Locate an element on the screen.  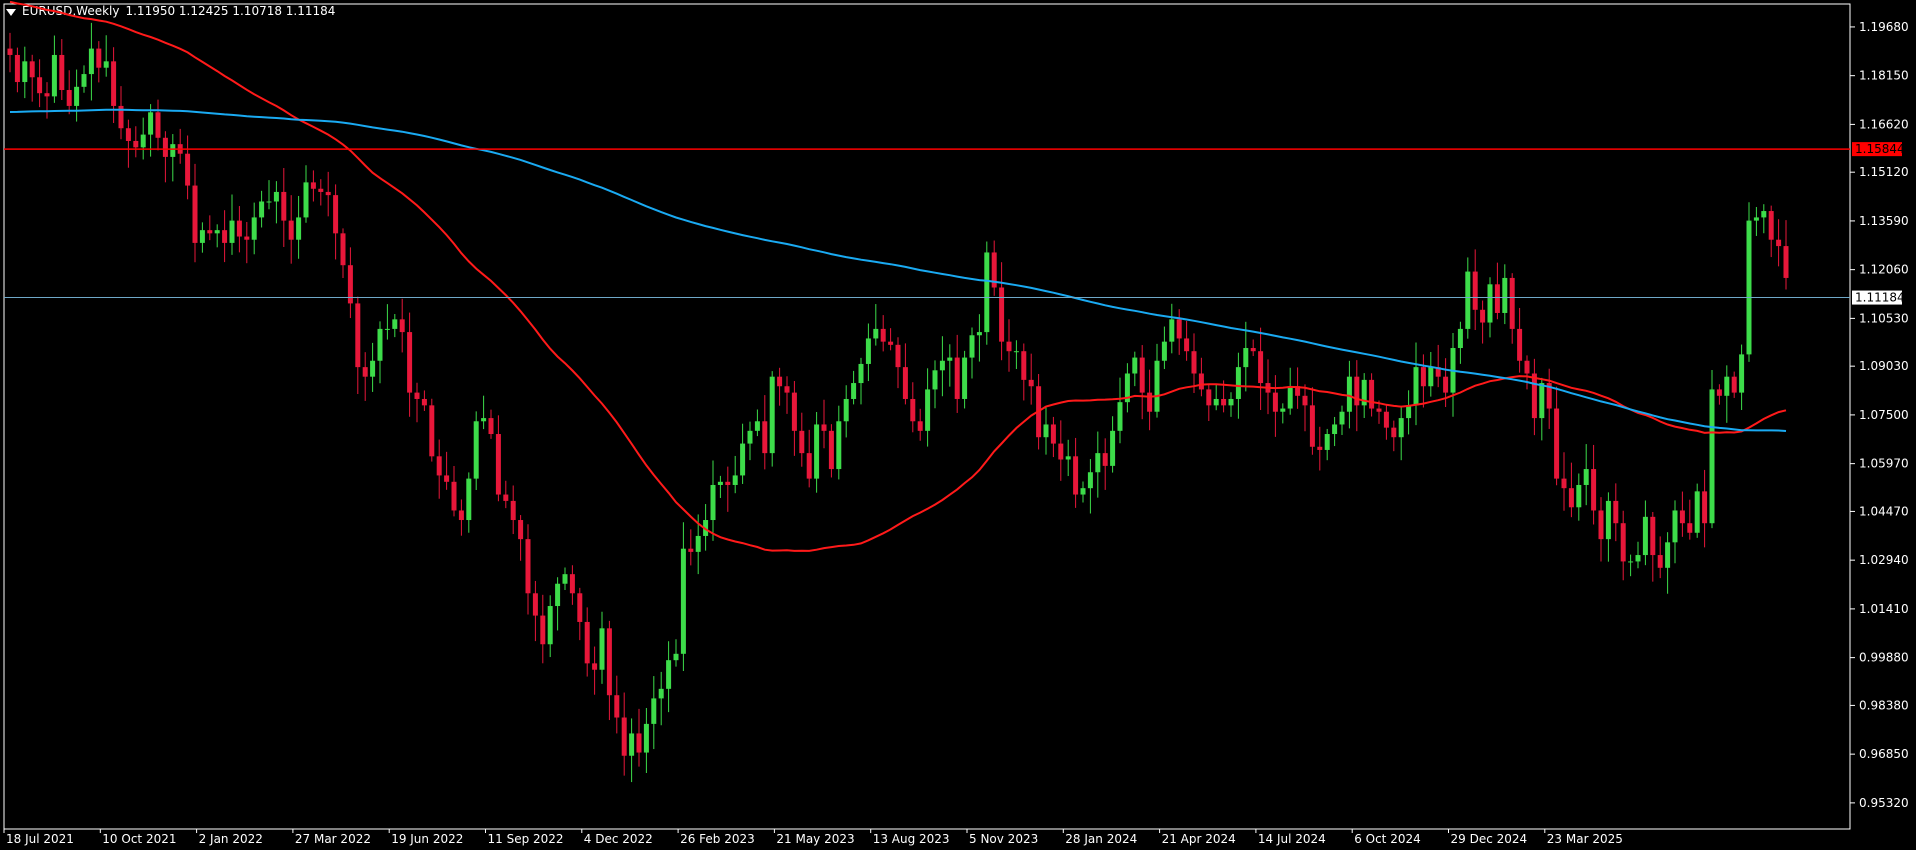
y-tick-label: 1.04470 is located at coordinates (1884, 511).